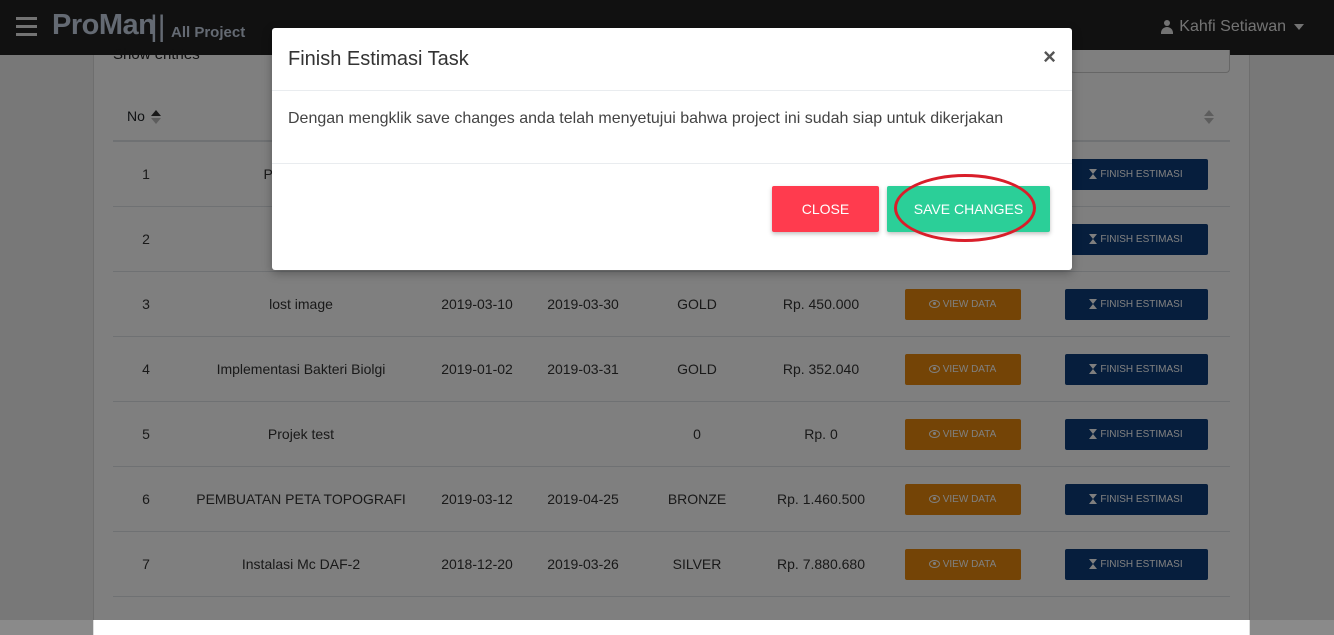 This screenshot has width=1334, height=635. Describe the element at coordinates (825, 209) in the screenshot. I see `close-button: CLOSE` at that location.